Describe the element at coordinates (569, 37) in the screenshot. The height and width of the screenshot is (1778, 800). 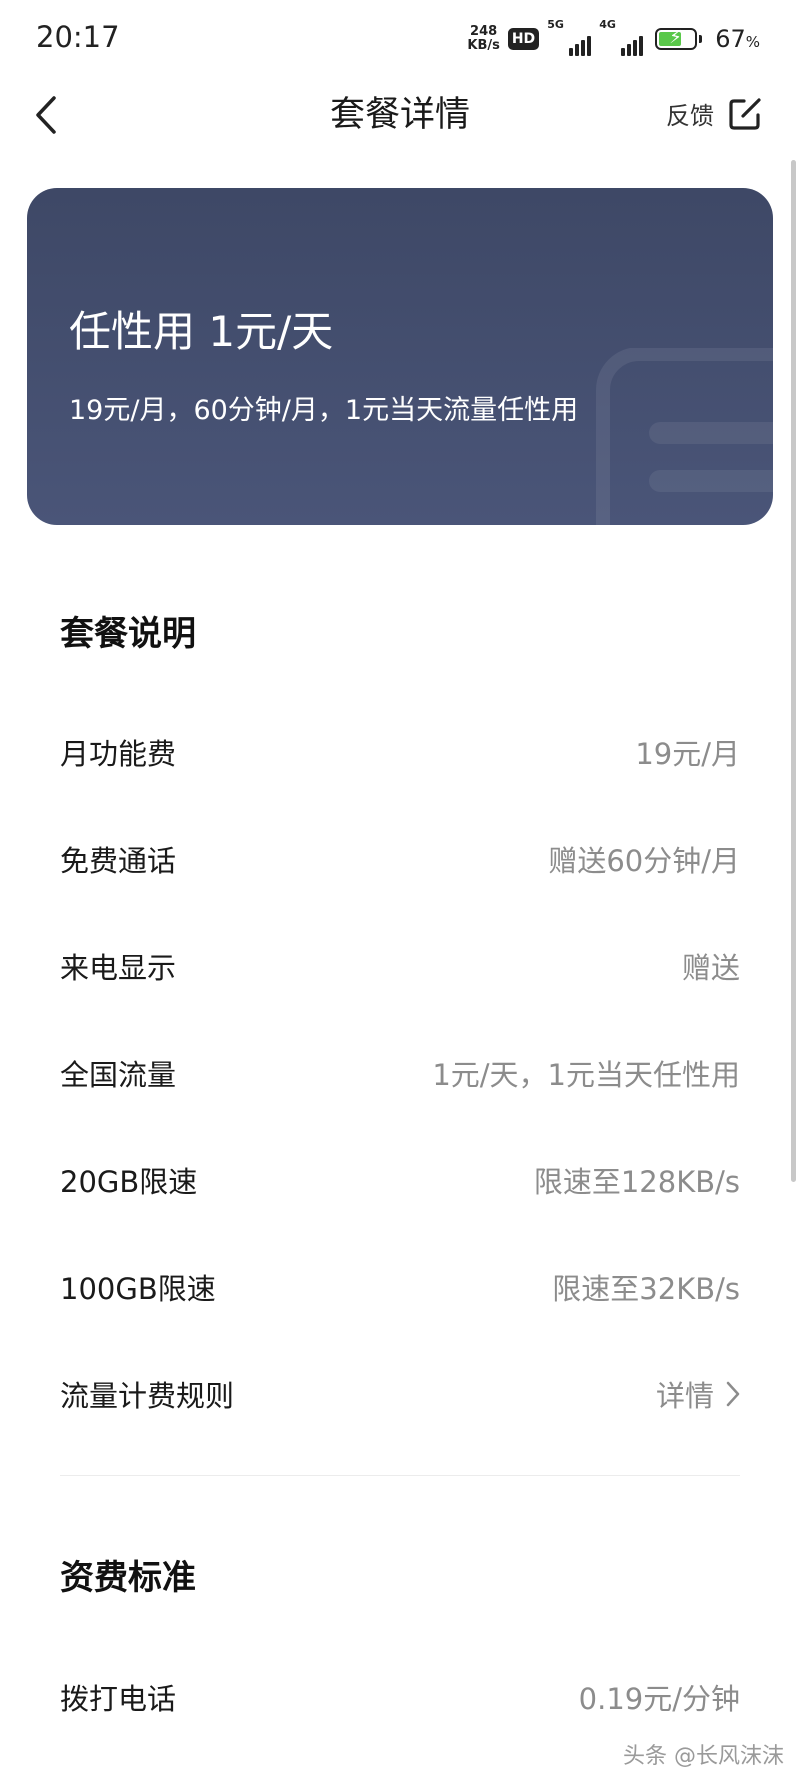
I see `sim1-signal-icon: 5G` at that location.